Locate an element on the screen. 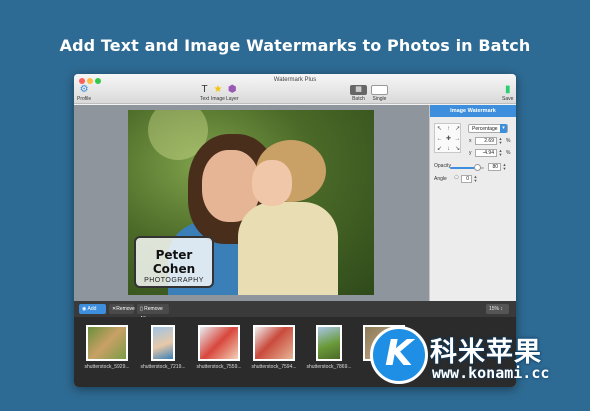 The width and height of the screenshot is (590, 411). layer-icon: ⬢ is located at coordinates (232, 89).